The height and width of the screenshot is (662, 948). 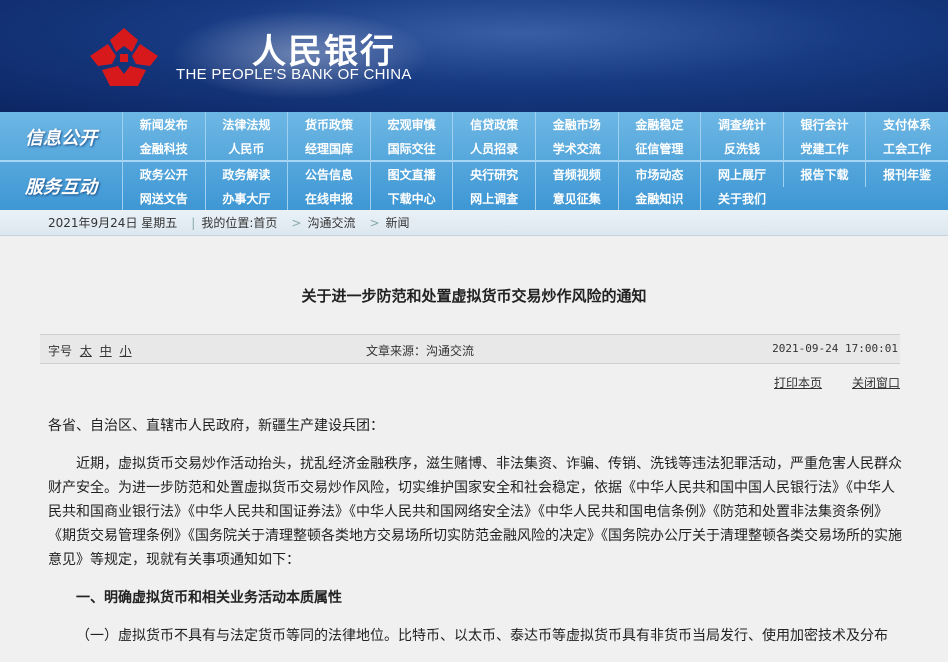 I want to click on nav-item: 征信管理, so click(x=659, y=148).